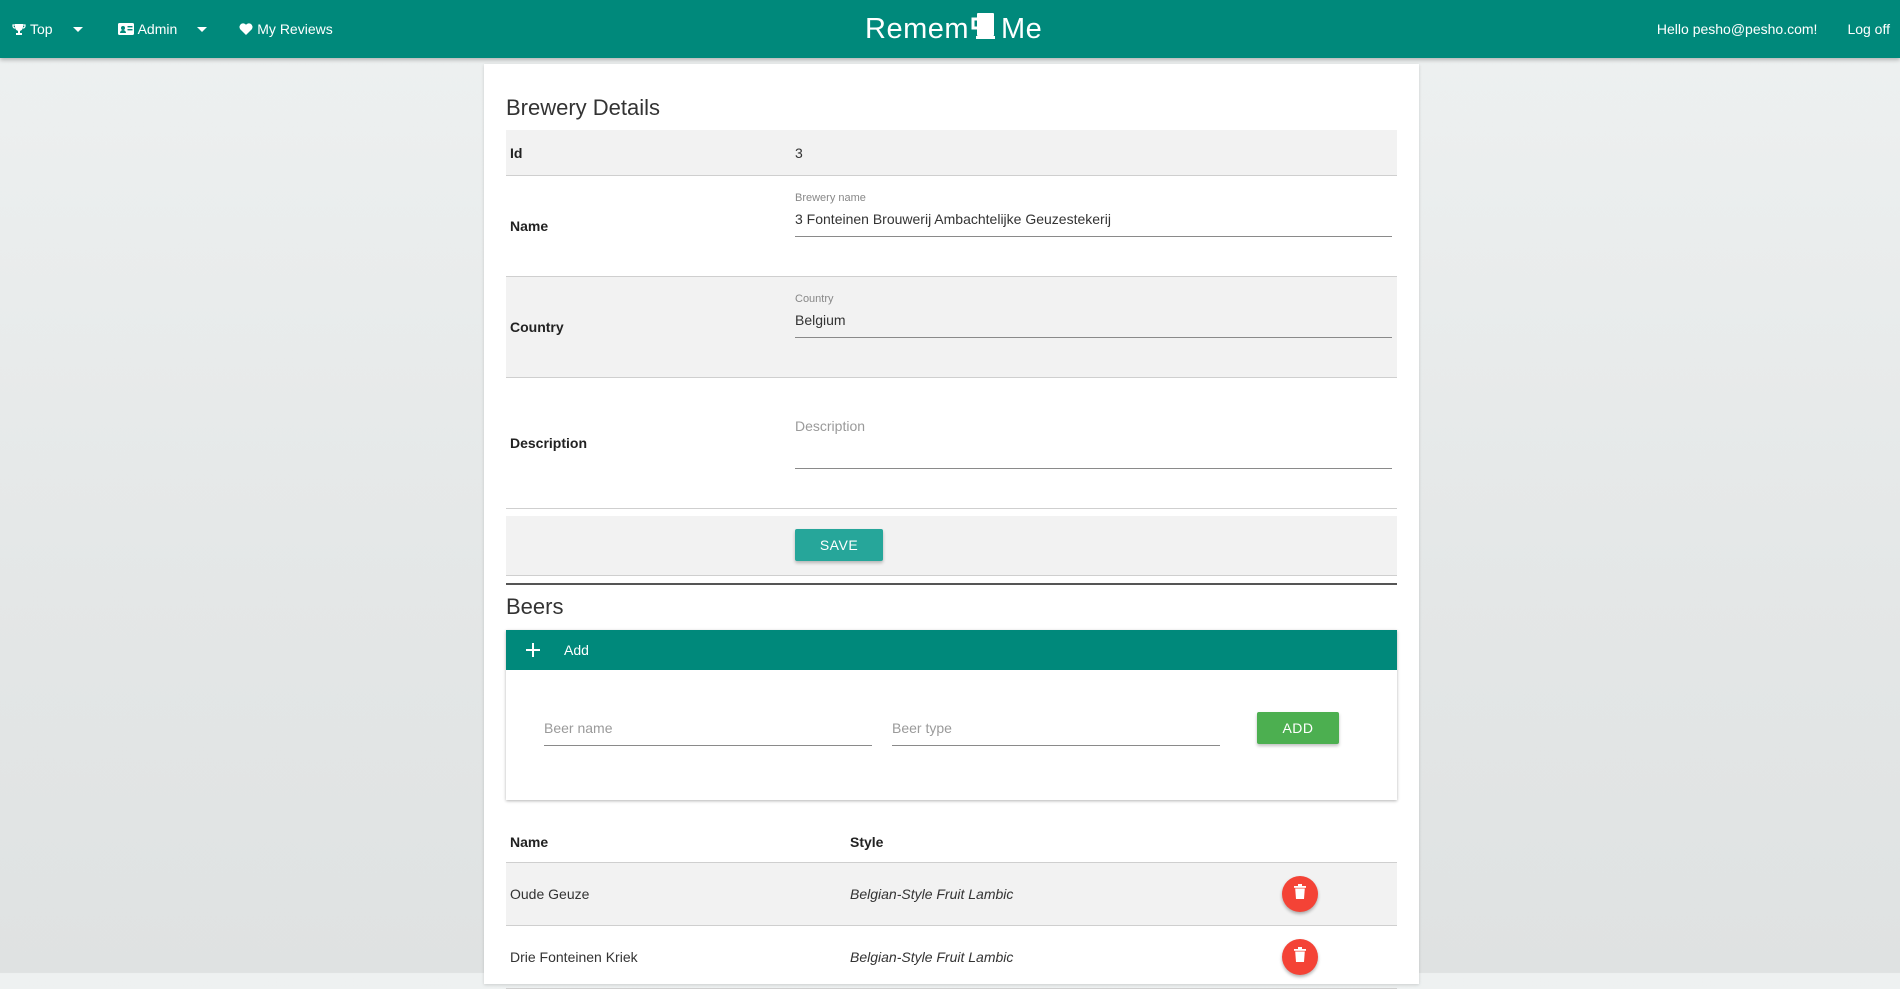 The height and width of the screenshot is (989, 1900). I want to click on nav-admin-dropdown: Admin, so click(162, 29).